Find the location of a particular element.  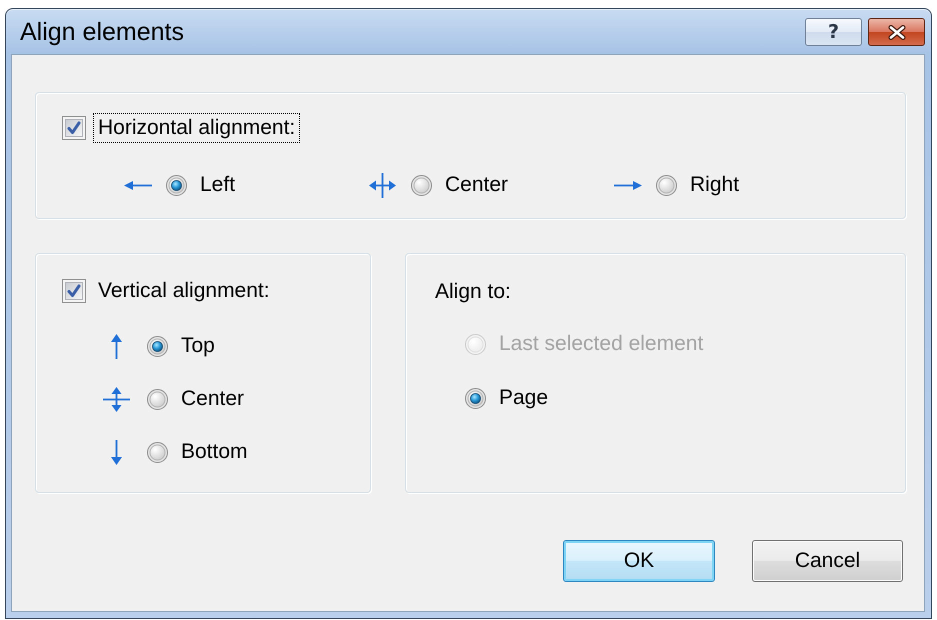

up-arrow-icon is located at coordinates (116, 346).